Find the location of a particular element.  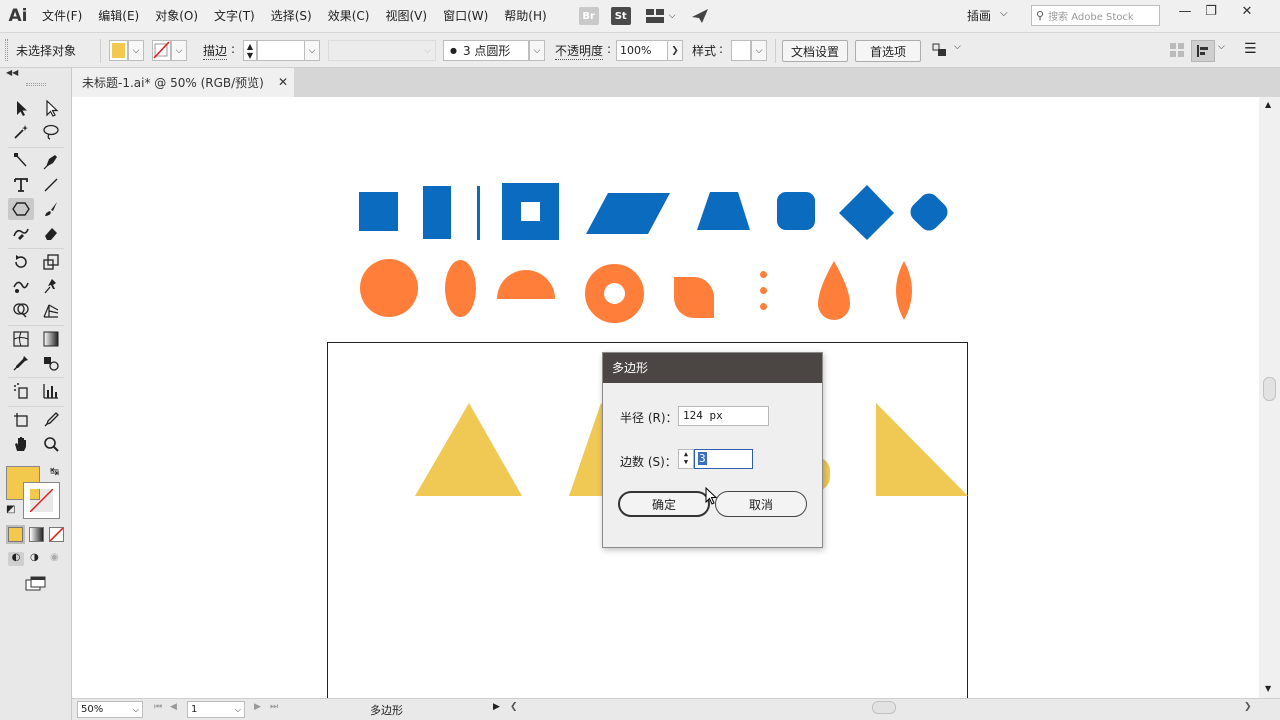

stroke-swatch is located at coordinates (161, 50).